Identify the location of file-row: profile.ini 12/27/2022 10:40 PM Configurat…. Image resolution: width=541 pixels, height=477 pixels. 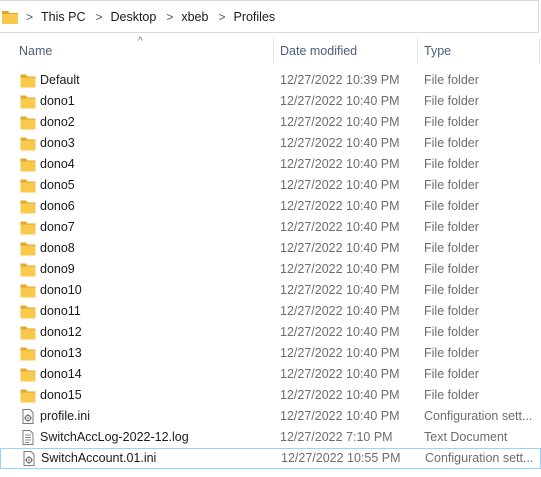
(270, 416).